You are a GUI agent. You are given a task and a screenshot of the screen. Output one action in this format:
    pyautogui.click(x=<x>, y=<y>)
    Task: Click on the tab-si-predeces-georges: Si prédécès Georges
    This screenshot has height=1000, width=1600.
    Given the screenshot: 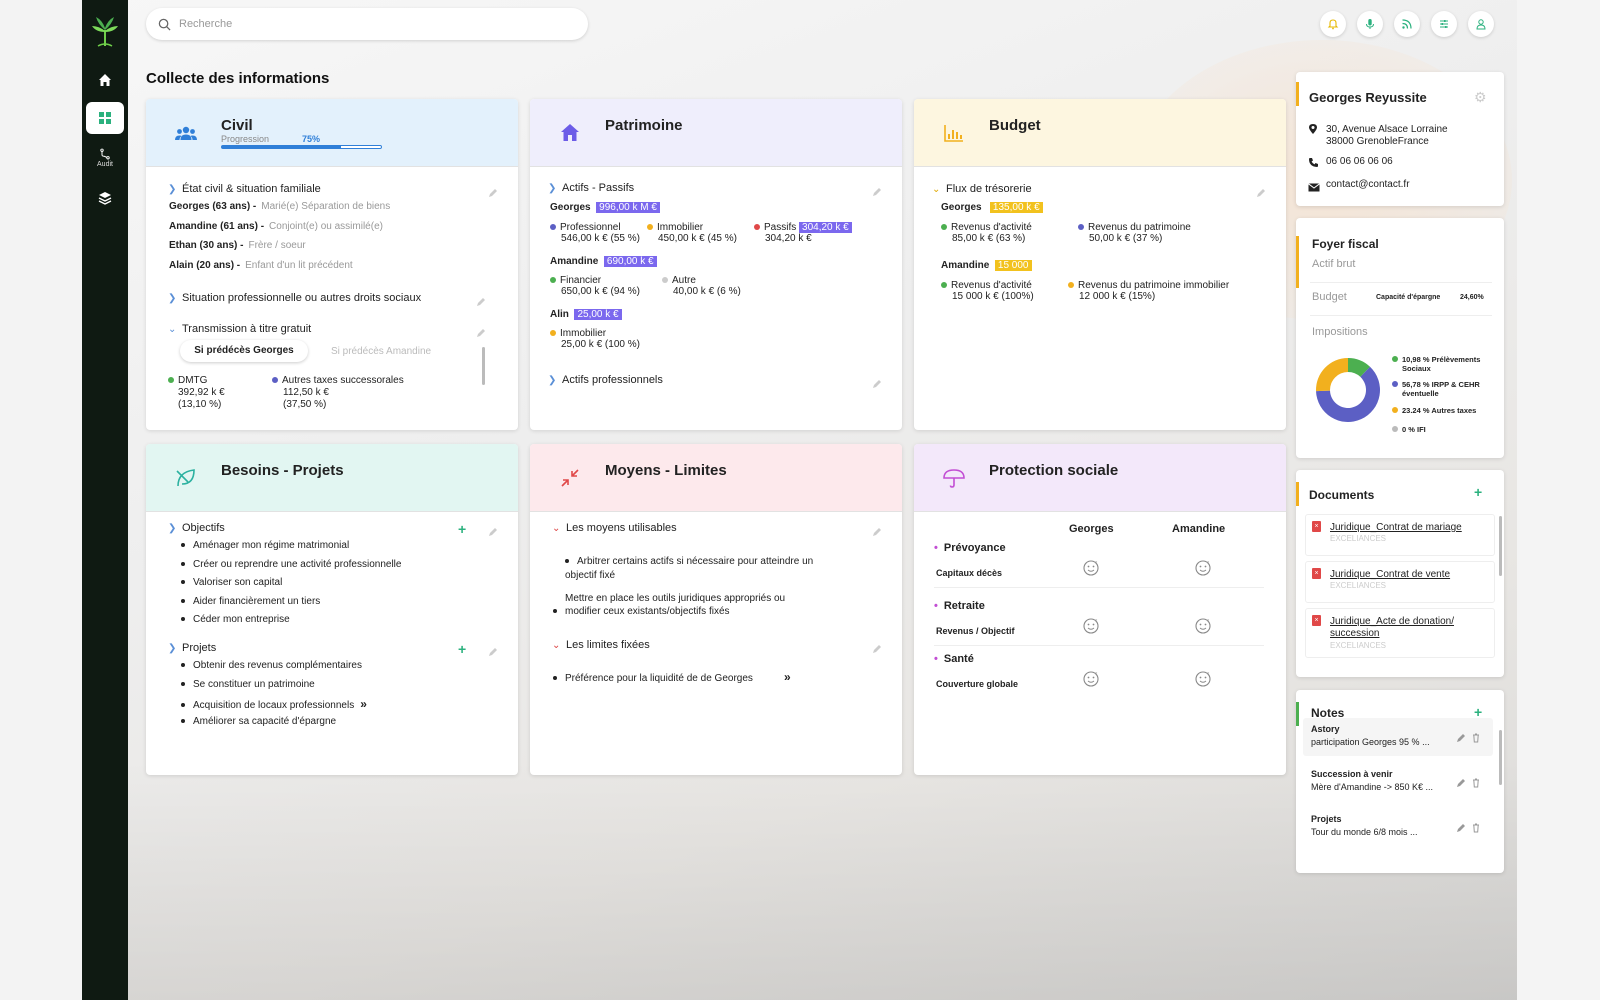 What is the action you would take?
    pyautogui.click(x=244, y=351)
    